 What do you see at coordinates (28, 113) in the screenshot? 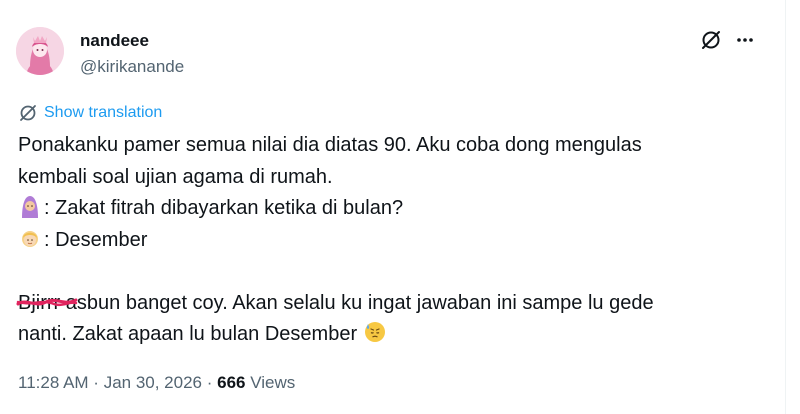
I see `translate-globe-icon` at bounding box center [28, 113].